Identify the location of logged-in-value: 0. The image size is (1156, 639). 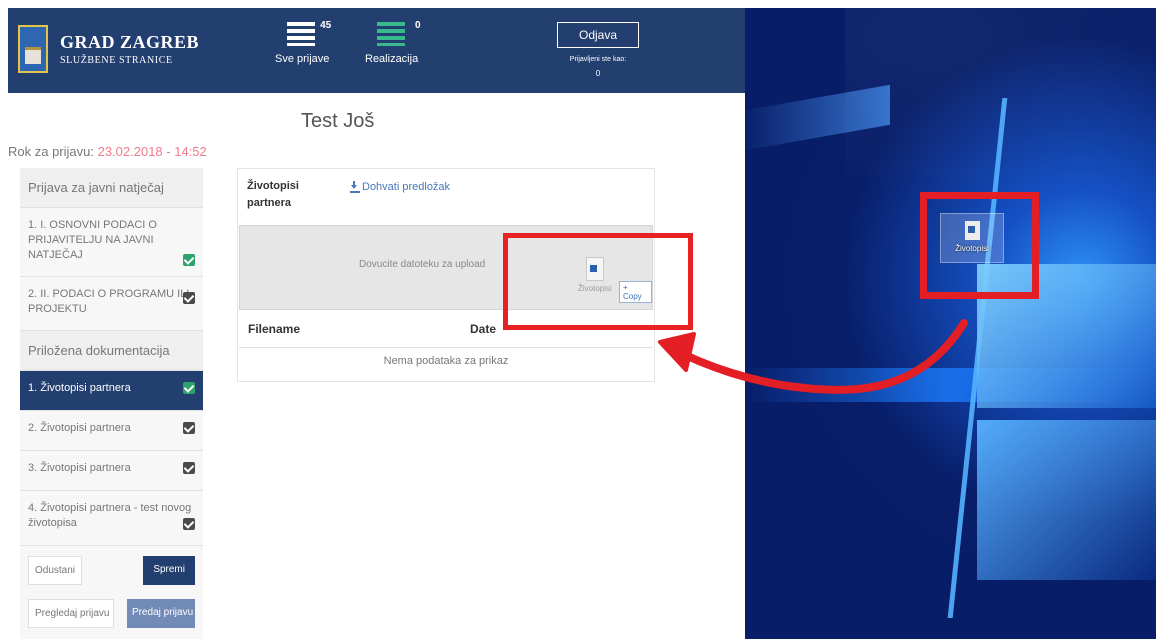
(598, 73).